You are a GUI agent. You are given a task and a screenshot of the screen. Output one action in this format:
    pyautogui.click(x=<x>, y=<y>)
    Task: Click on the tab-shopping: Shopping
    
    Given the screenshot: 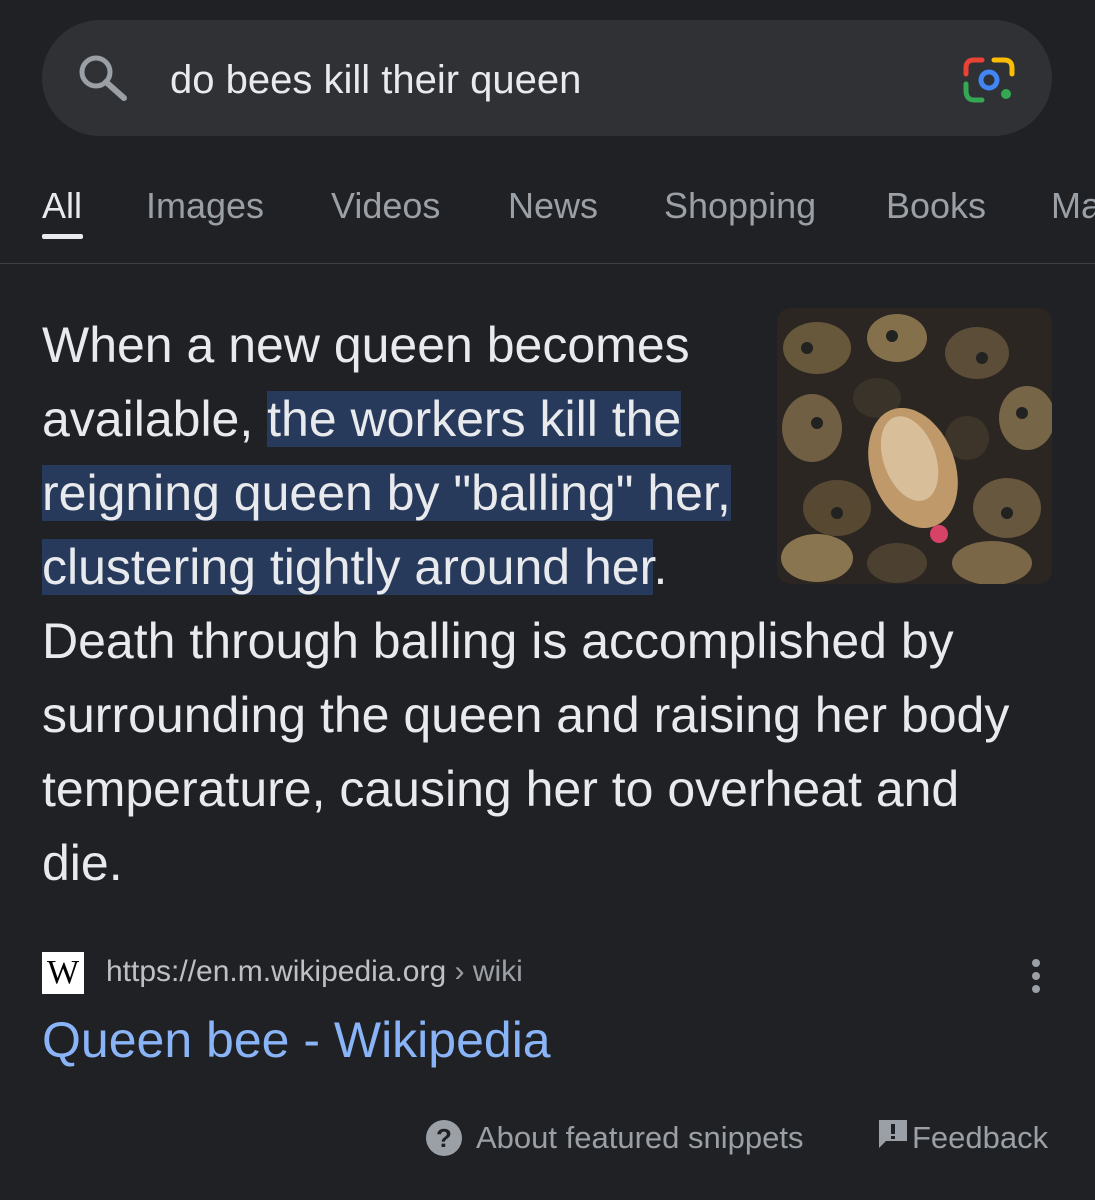 What is the action you would take?
    pyautogui.click(x=740, y=206)
    